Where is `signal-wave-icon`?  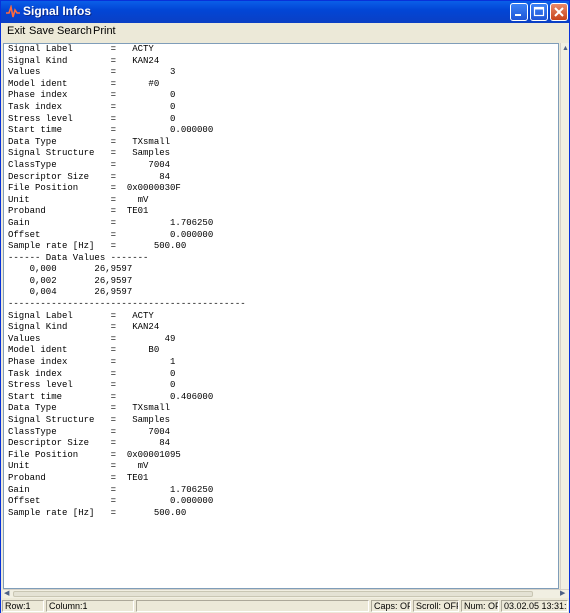
signal-wave-icon is located at coordinates (13, 11).